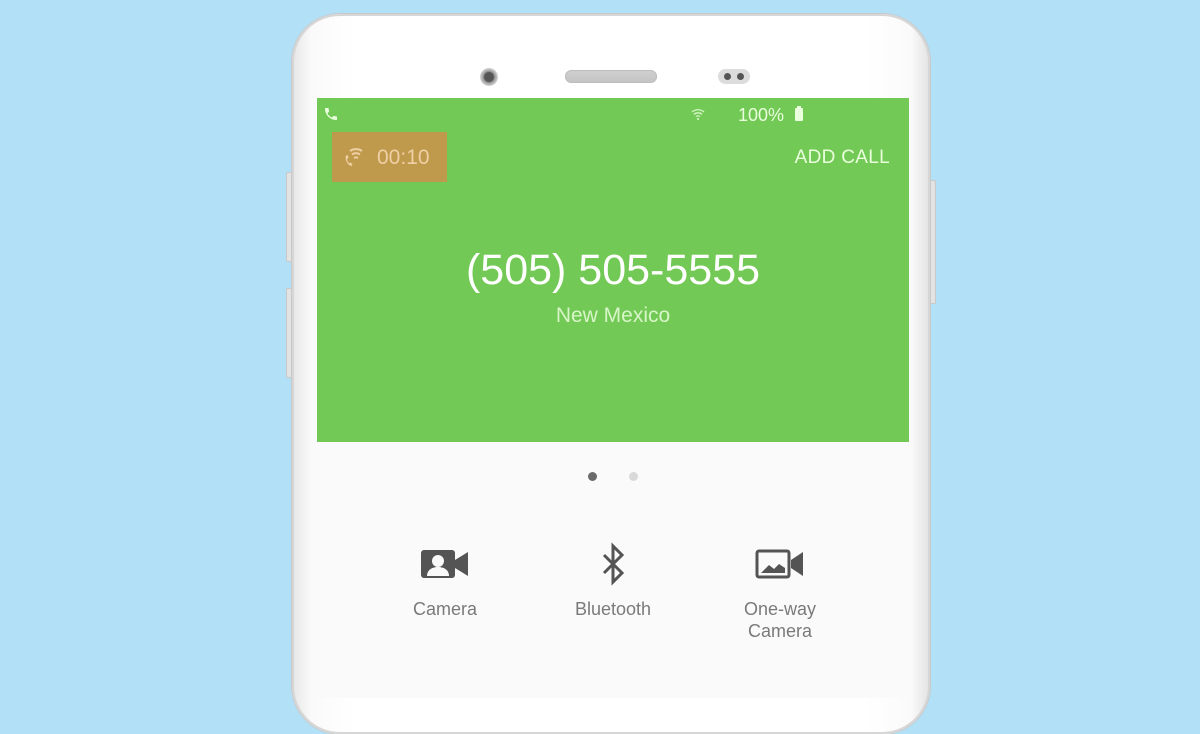 Image resolution: width=1200 pixels, height=734 pixels. What do you see at coordinates (611, 76) in the screenshot?
I see `earpiece-speaker` at bounding box center [611, 76].